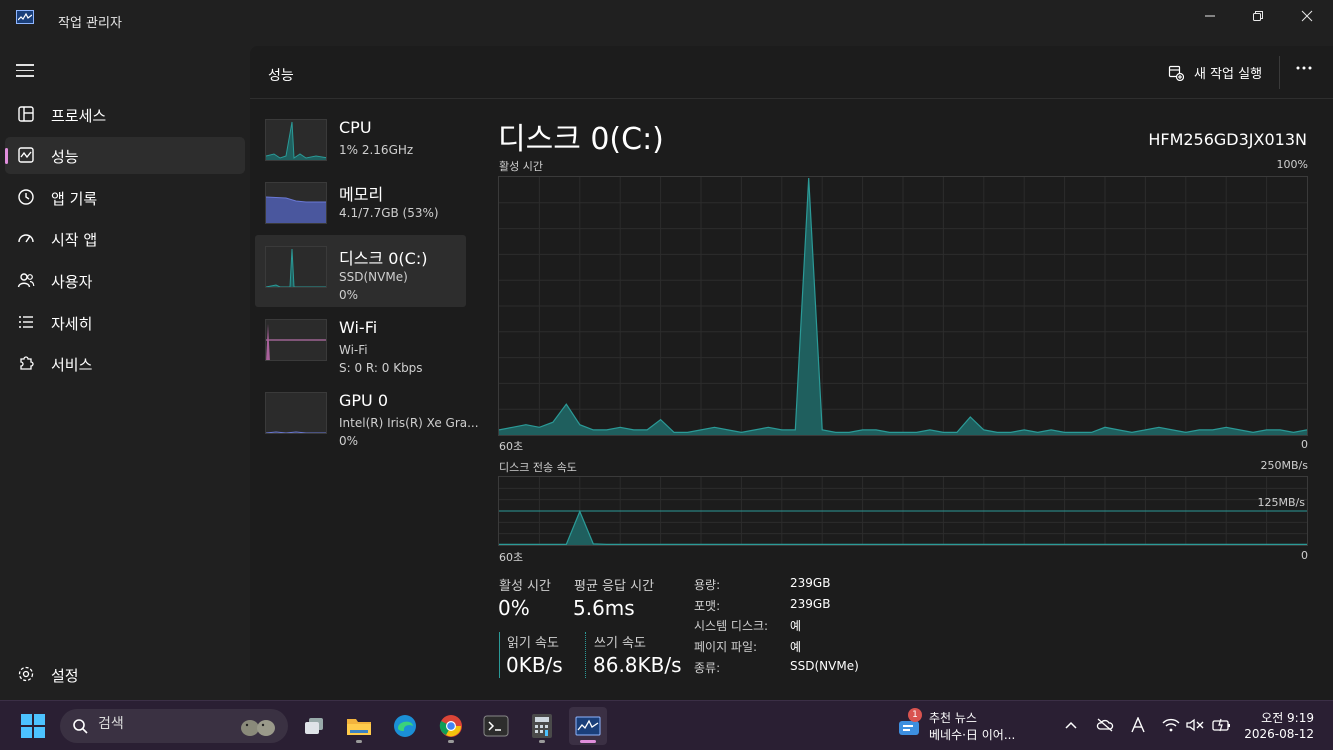 Image resolution: width=1333 pixels, height=750 pixels. What do you see at coordinates (72, 365) in the screenshot?
I see `sidebar-item-label: 서비스` at bounding box center [72, 365].